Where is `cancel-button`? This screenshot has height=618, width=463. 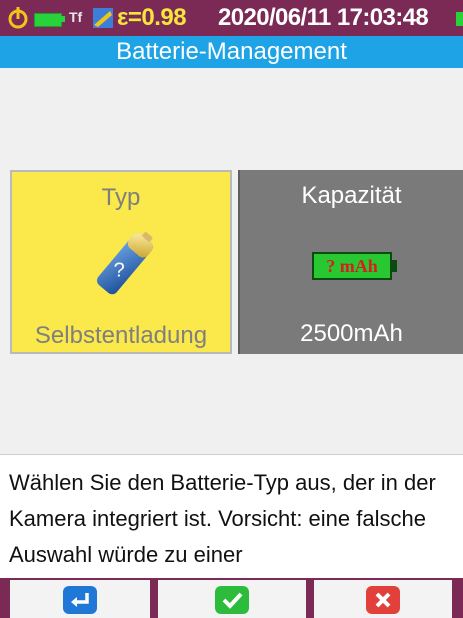 cancel-button is located at coordinates (383, 599).